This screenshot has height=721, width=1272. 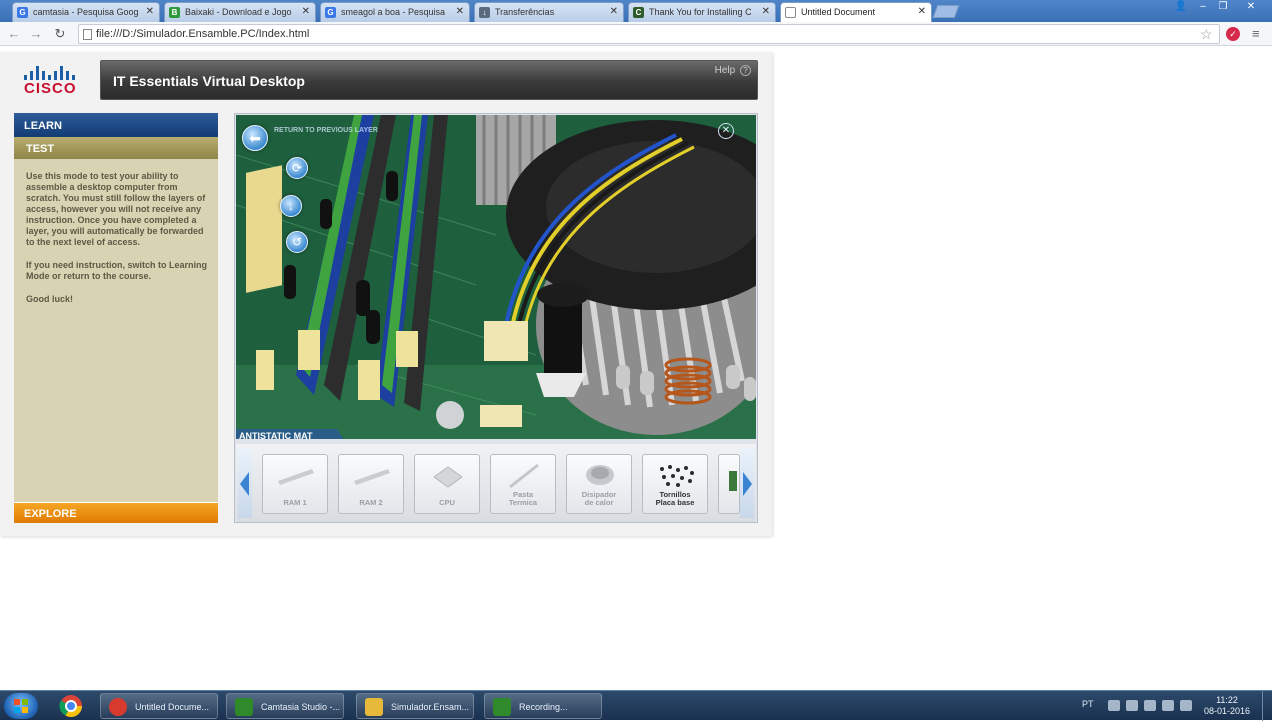 I want to click on part-thumbnail, so click(x=733, y=481).